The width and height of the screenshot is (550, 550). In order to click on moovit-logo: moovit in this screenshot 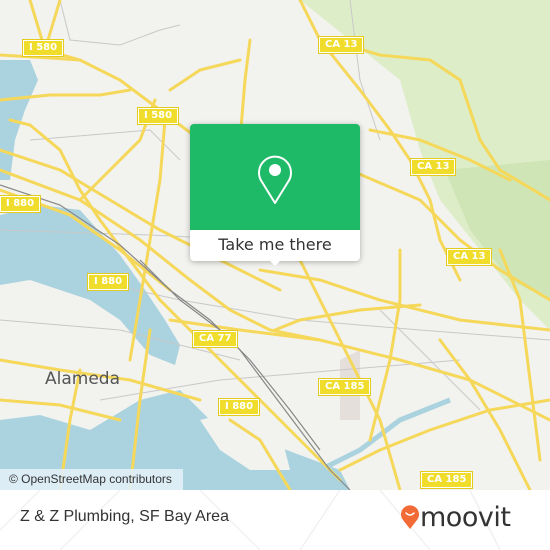, I will do `click(470, 520)`.